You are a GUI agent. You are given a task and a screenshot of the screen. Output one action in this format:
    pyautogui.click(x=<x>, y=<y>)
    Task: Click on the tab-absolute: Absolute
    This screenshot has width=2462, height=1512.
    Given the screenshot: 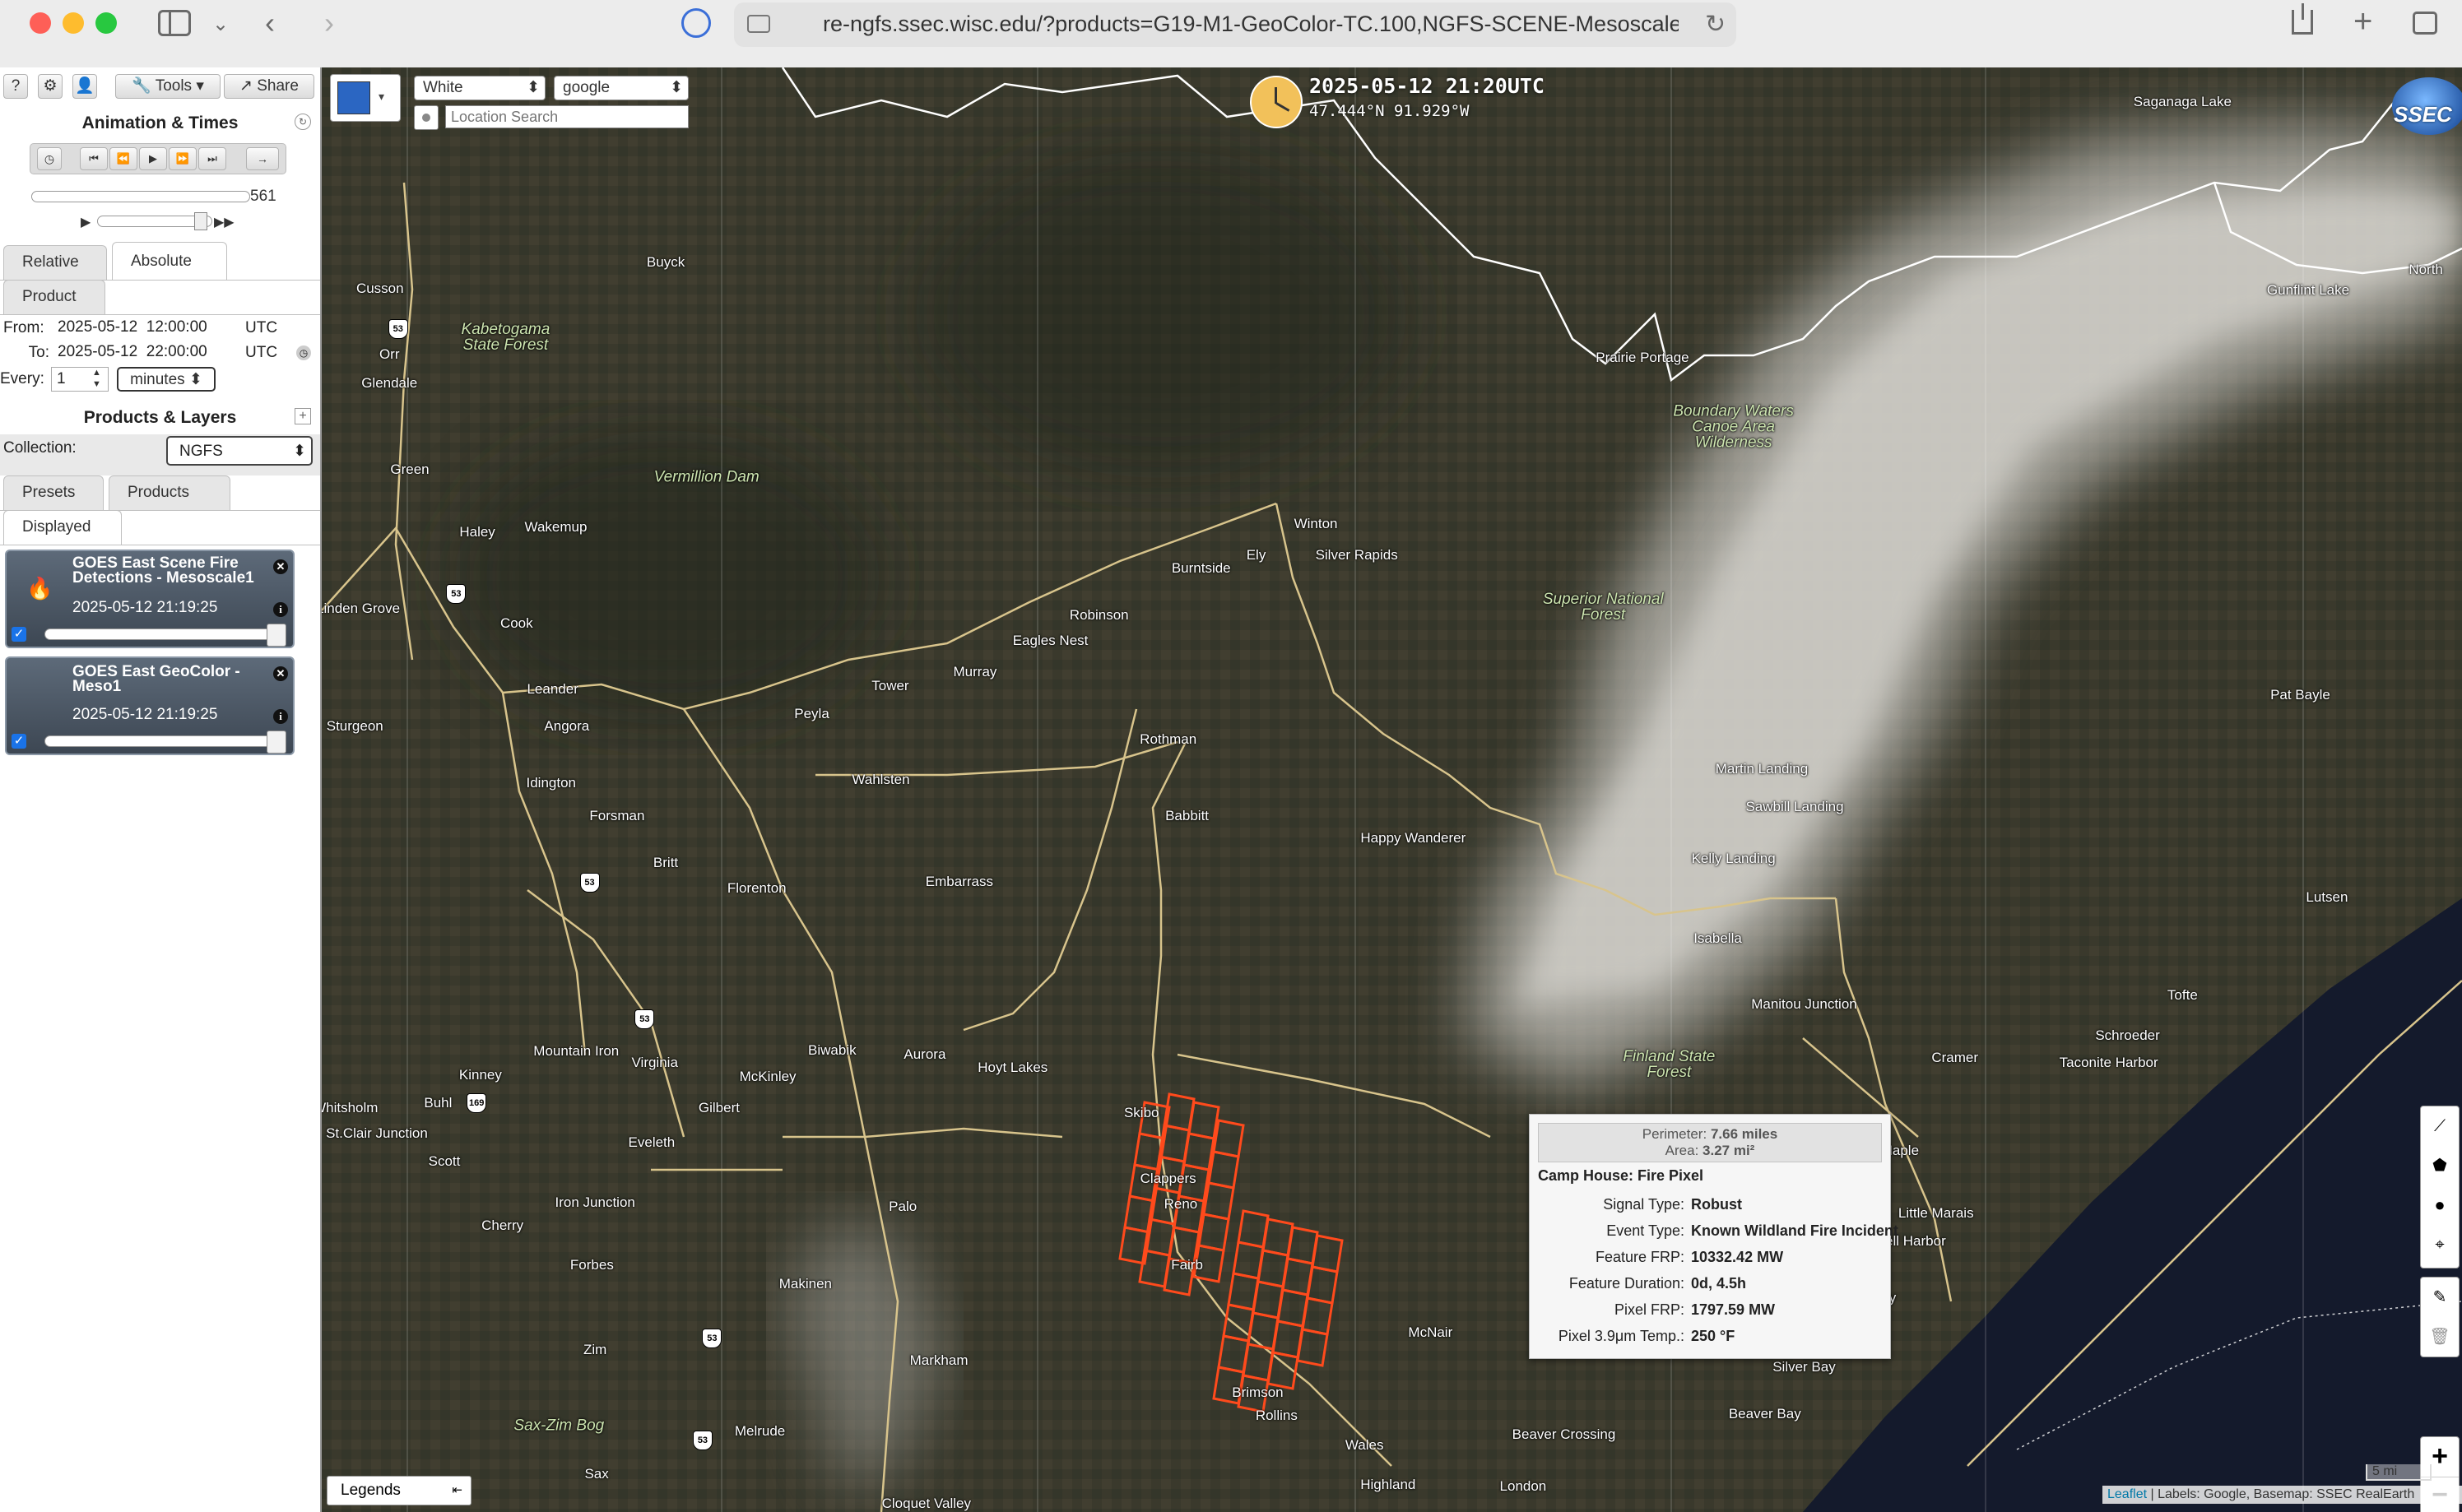 What is the action you would take?
    pyautogui.click(x=169, y=261)
    